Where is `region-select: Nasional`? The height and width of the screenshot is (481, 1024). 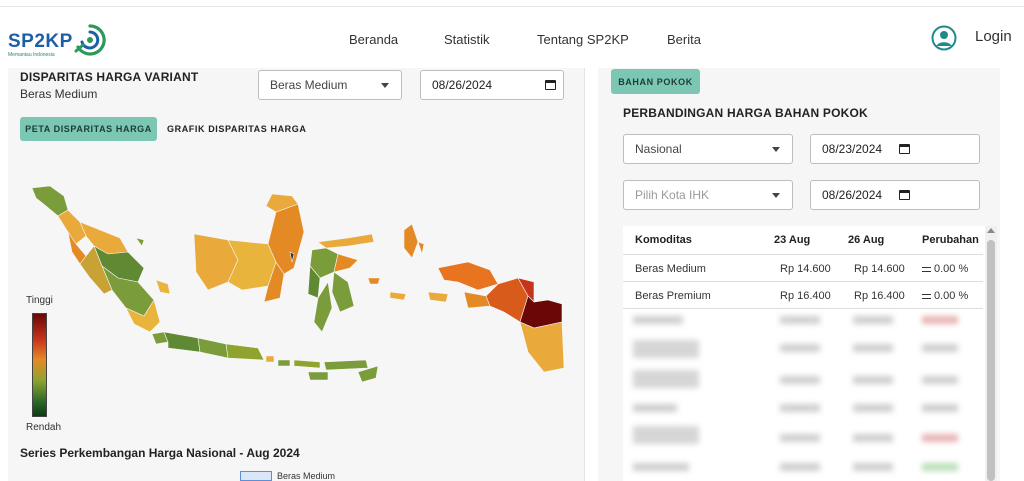 region-select: Nasional is located at coordinates (708, 149).